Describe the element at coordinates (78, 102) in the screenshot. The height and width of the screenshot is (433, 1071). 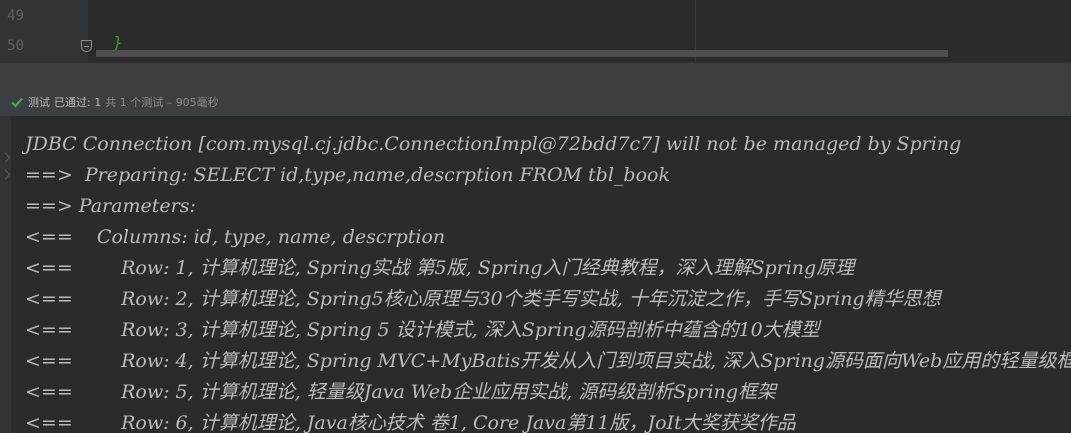
I see `test-passed-count: 已通过: 1` at that location.